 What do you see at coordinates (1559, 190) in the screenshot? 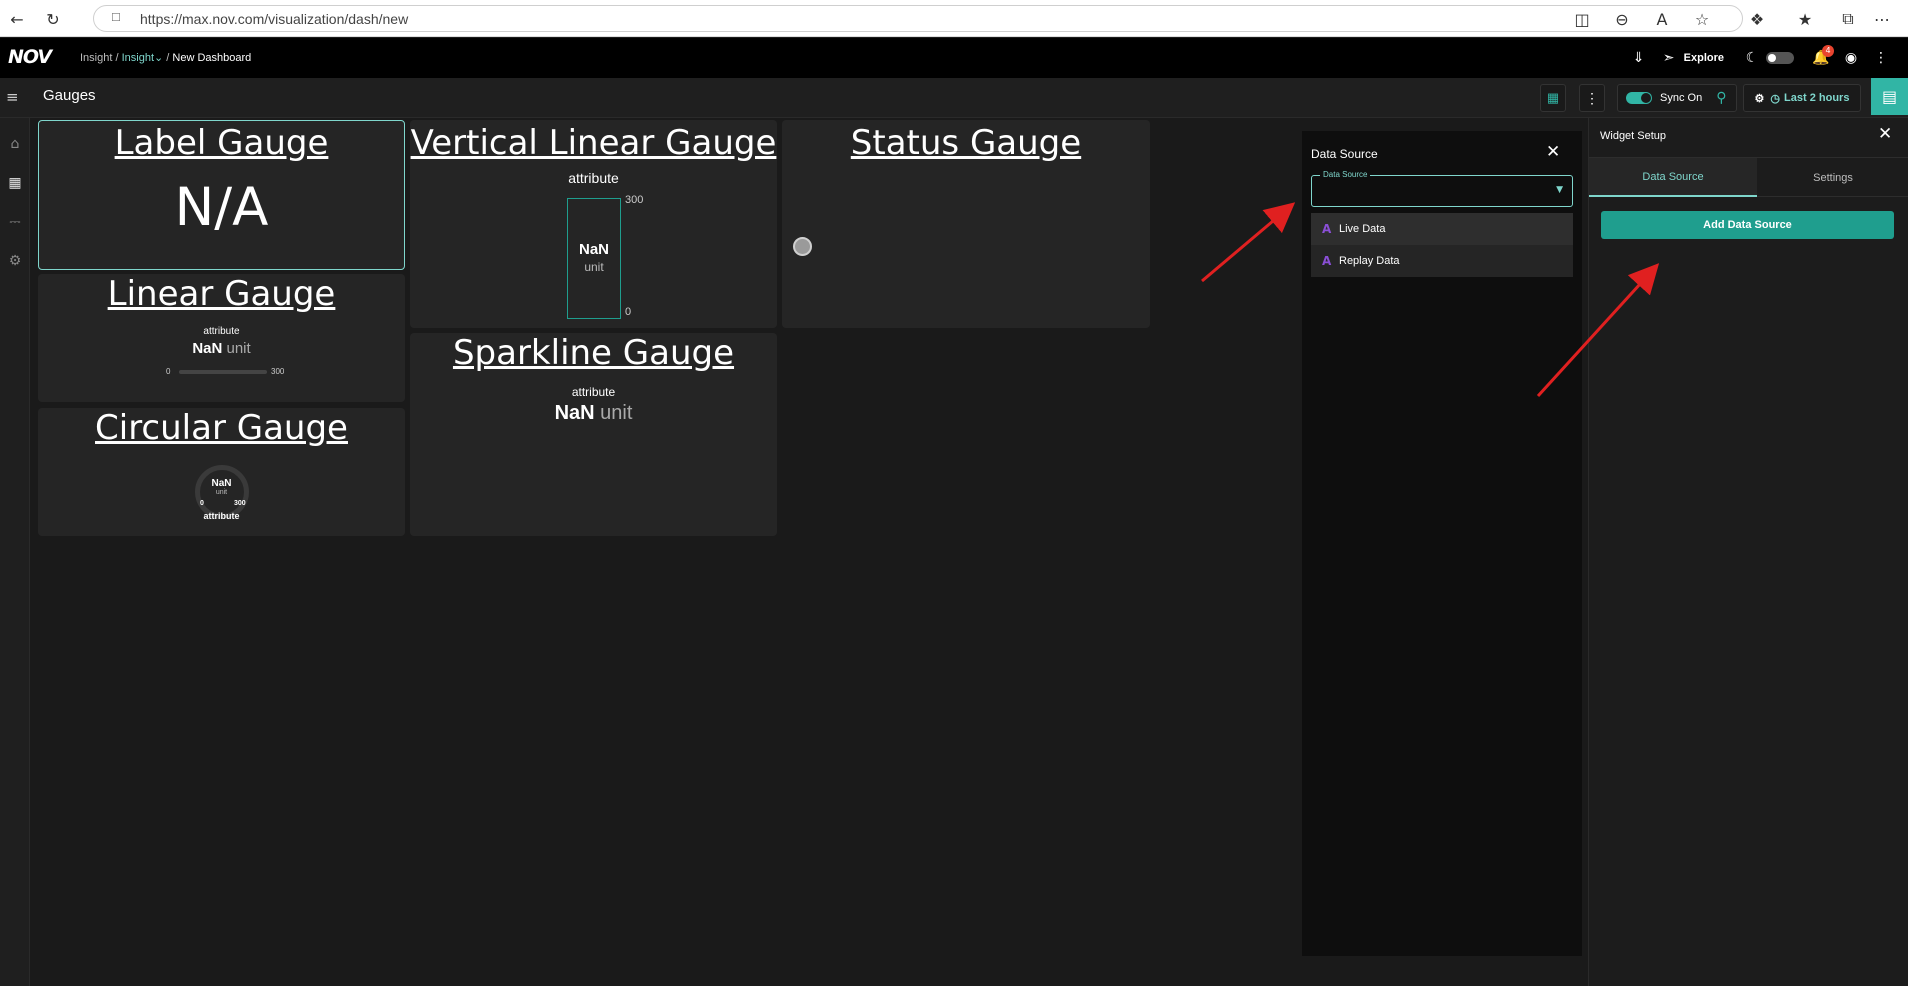
I see `chevron-down-icon: ▼` at bounding box center [1559, 190].